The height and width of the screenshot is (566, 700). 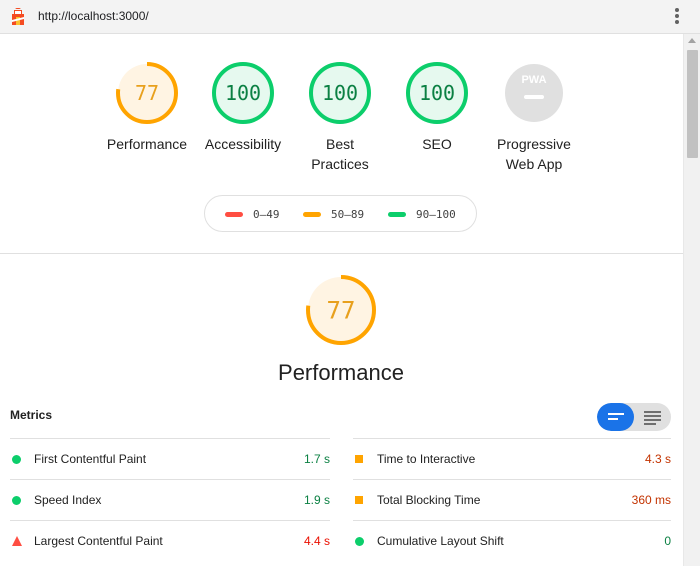 What do you see at coordinates (340, 154) in the screenshot?
I see `best-practices-label: Best Practices` at bounding box center [340, 154].